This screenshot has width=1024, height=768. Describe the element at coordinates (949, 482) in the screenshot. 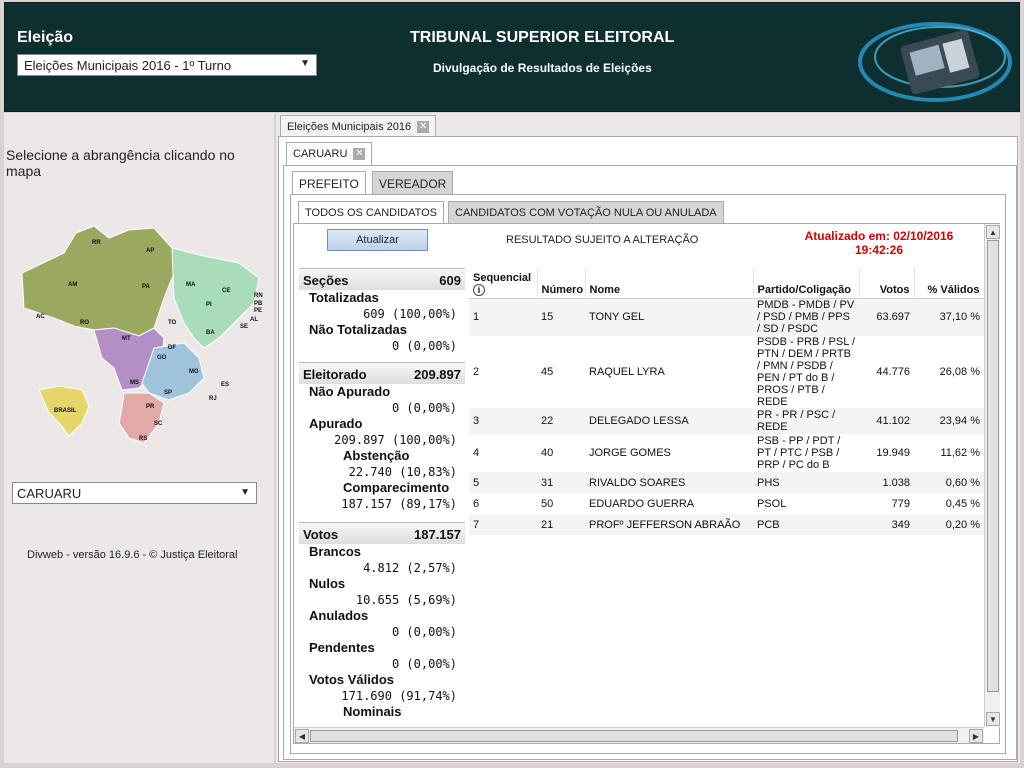

I see `cell-validos: 0,60 %` at that location.